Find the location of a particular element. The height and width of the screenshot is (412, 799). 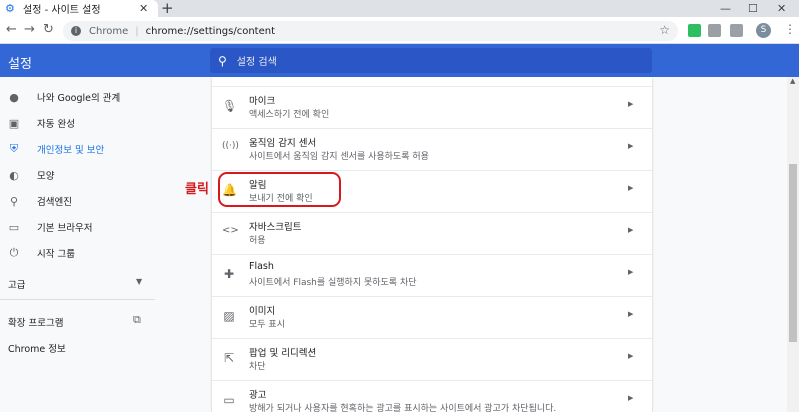

back-button: ← is located at coordinates (11, 29).